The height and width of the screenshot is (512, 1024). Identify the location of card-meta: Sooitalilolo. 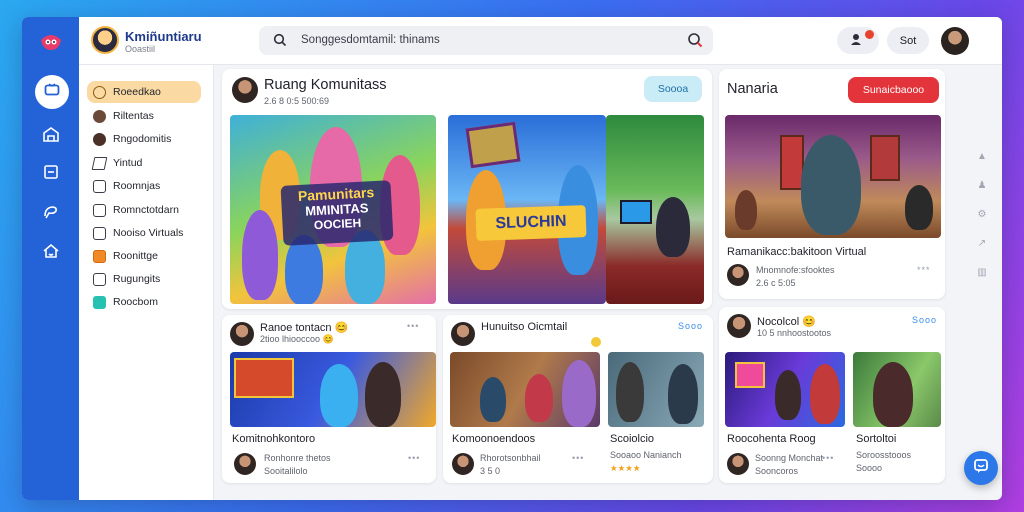
(286, 471).